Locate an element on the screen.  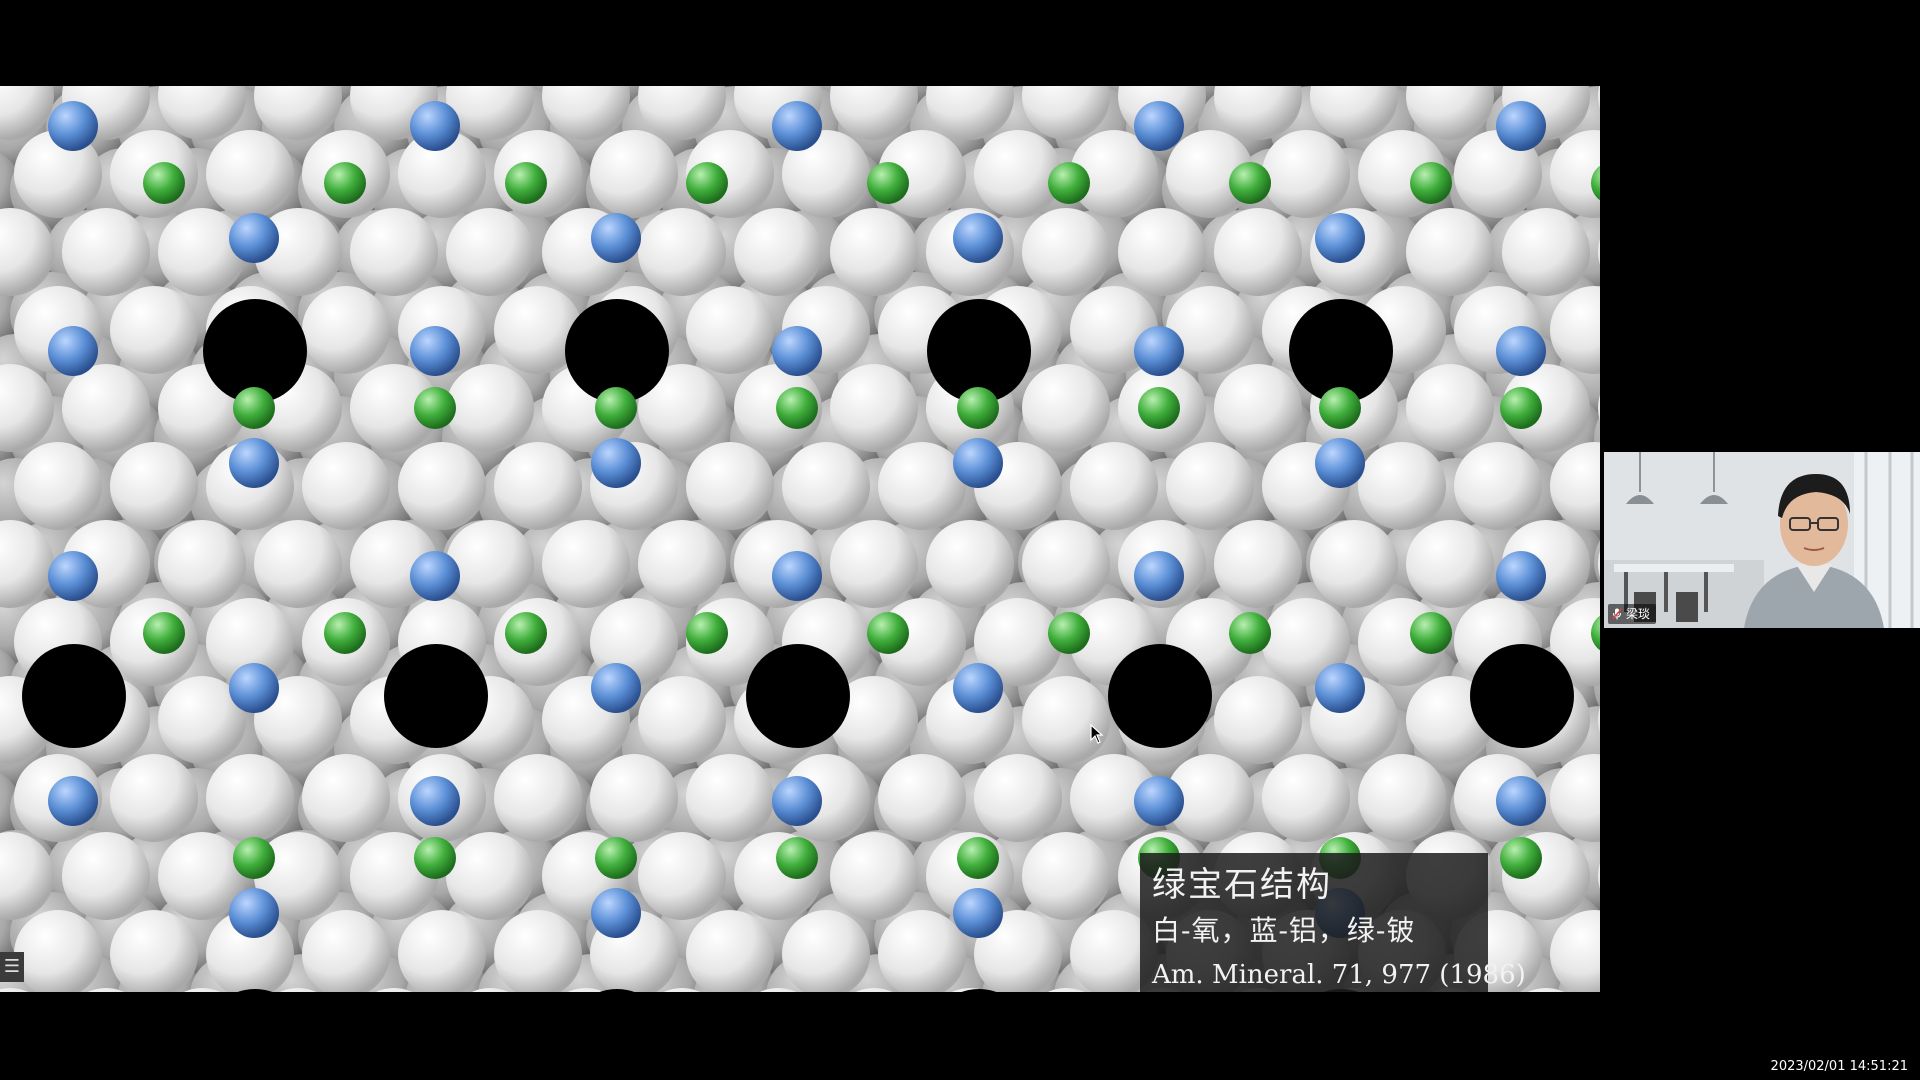
participant-name-tag: 梁琰 is located at coordinates (1632, 614).